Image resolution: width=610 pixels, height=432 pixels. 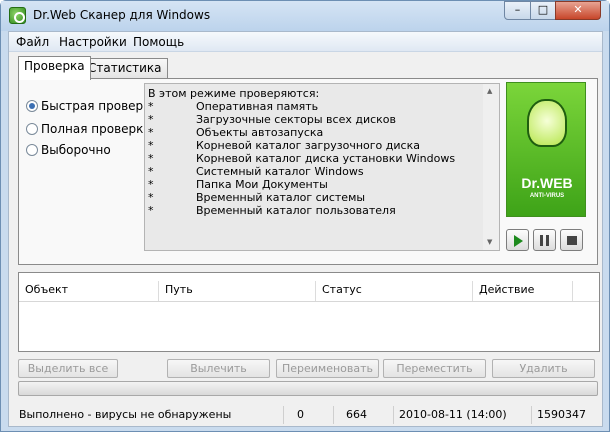 I want to click on logo-subtitle: ANTI-VIRUS, so click(x=547, y=196).